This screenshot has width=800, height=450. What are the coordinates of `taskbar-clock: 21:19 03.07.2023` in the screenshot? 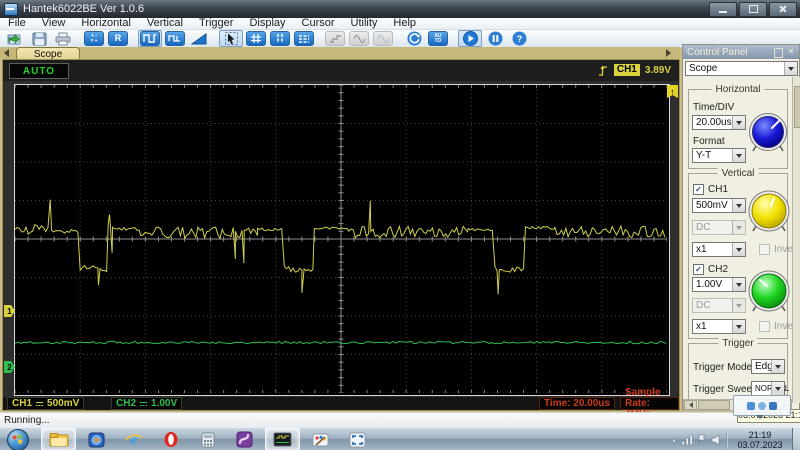 It's located at (760, 440).